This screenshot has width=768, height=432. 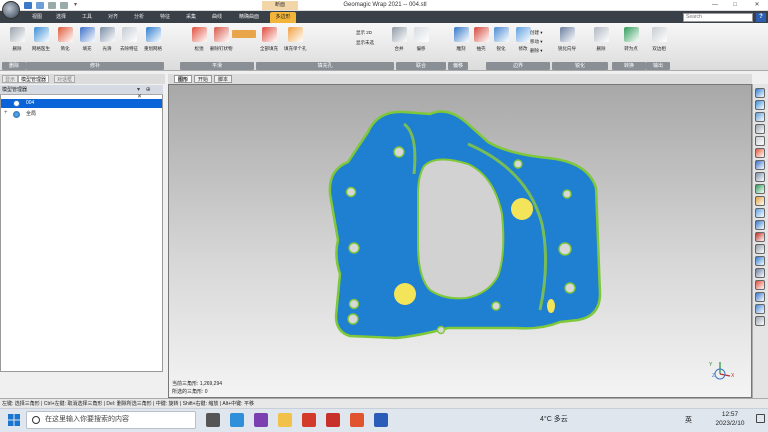 I want to click on recorder-icon, so click(x=309, y=420).